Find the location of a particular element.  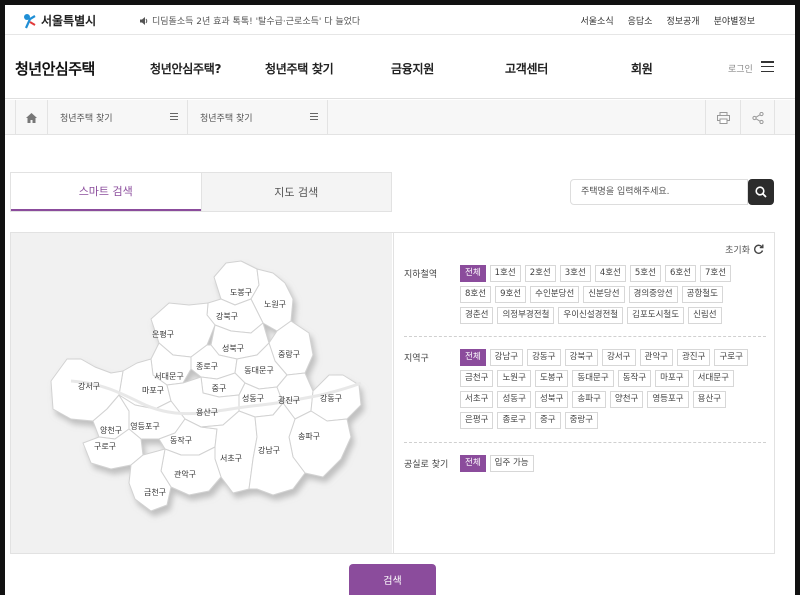

utility-link: 응답소 is located at coordinates (640, 20).